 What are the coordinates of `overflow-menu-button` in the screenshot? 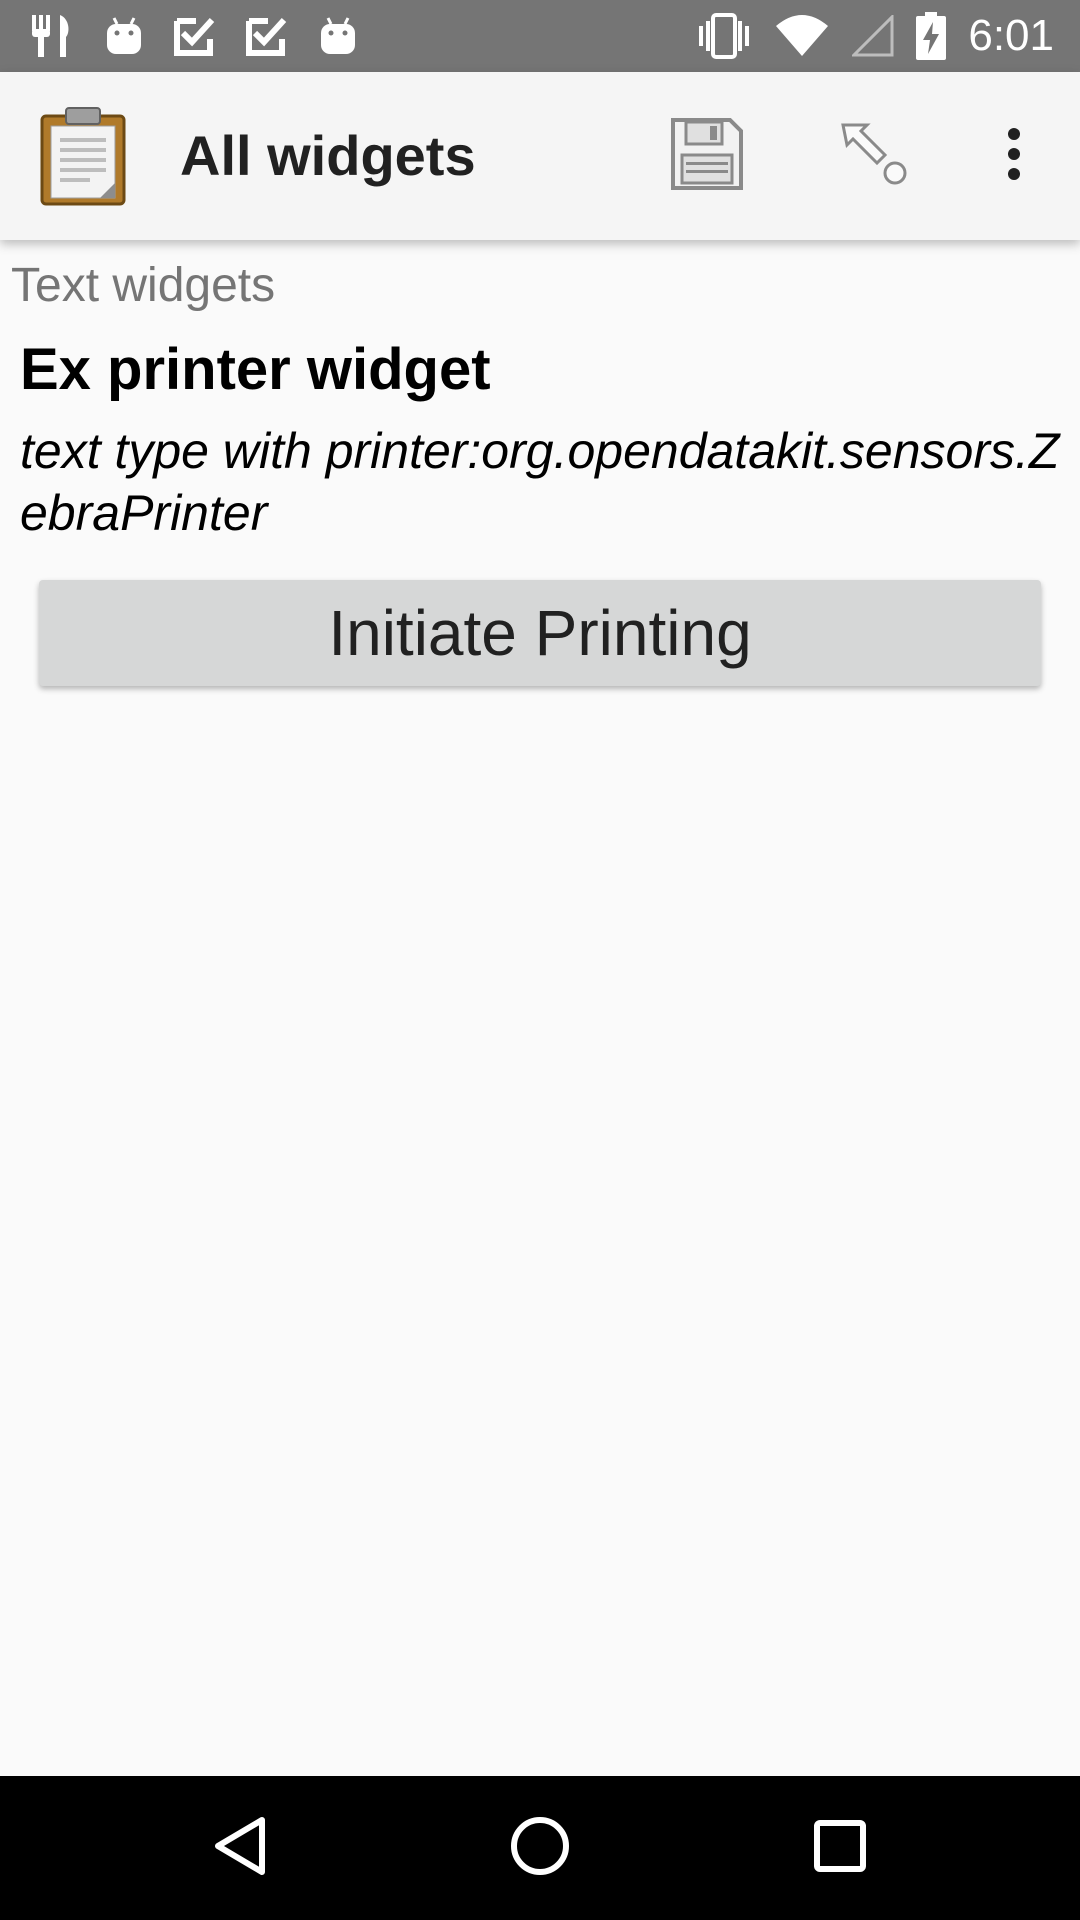 It's located at (1014, 156).